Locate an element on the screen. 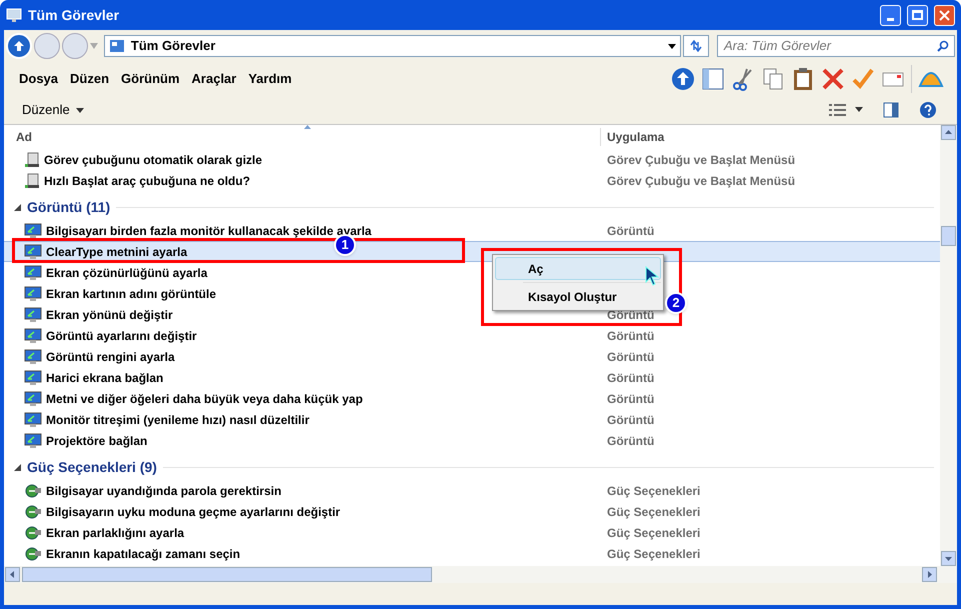 This screenshot has height=609, width=961. task-name: Bilgisayarın uyku moduna geçme ayarlarını değiştir is located at coordinates (193, 511).